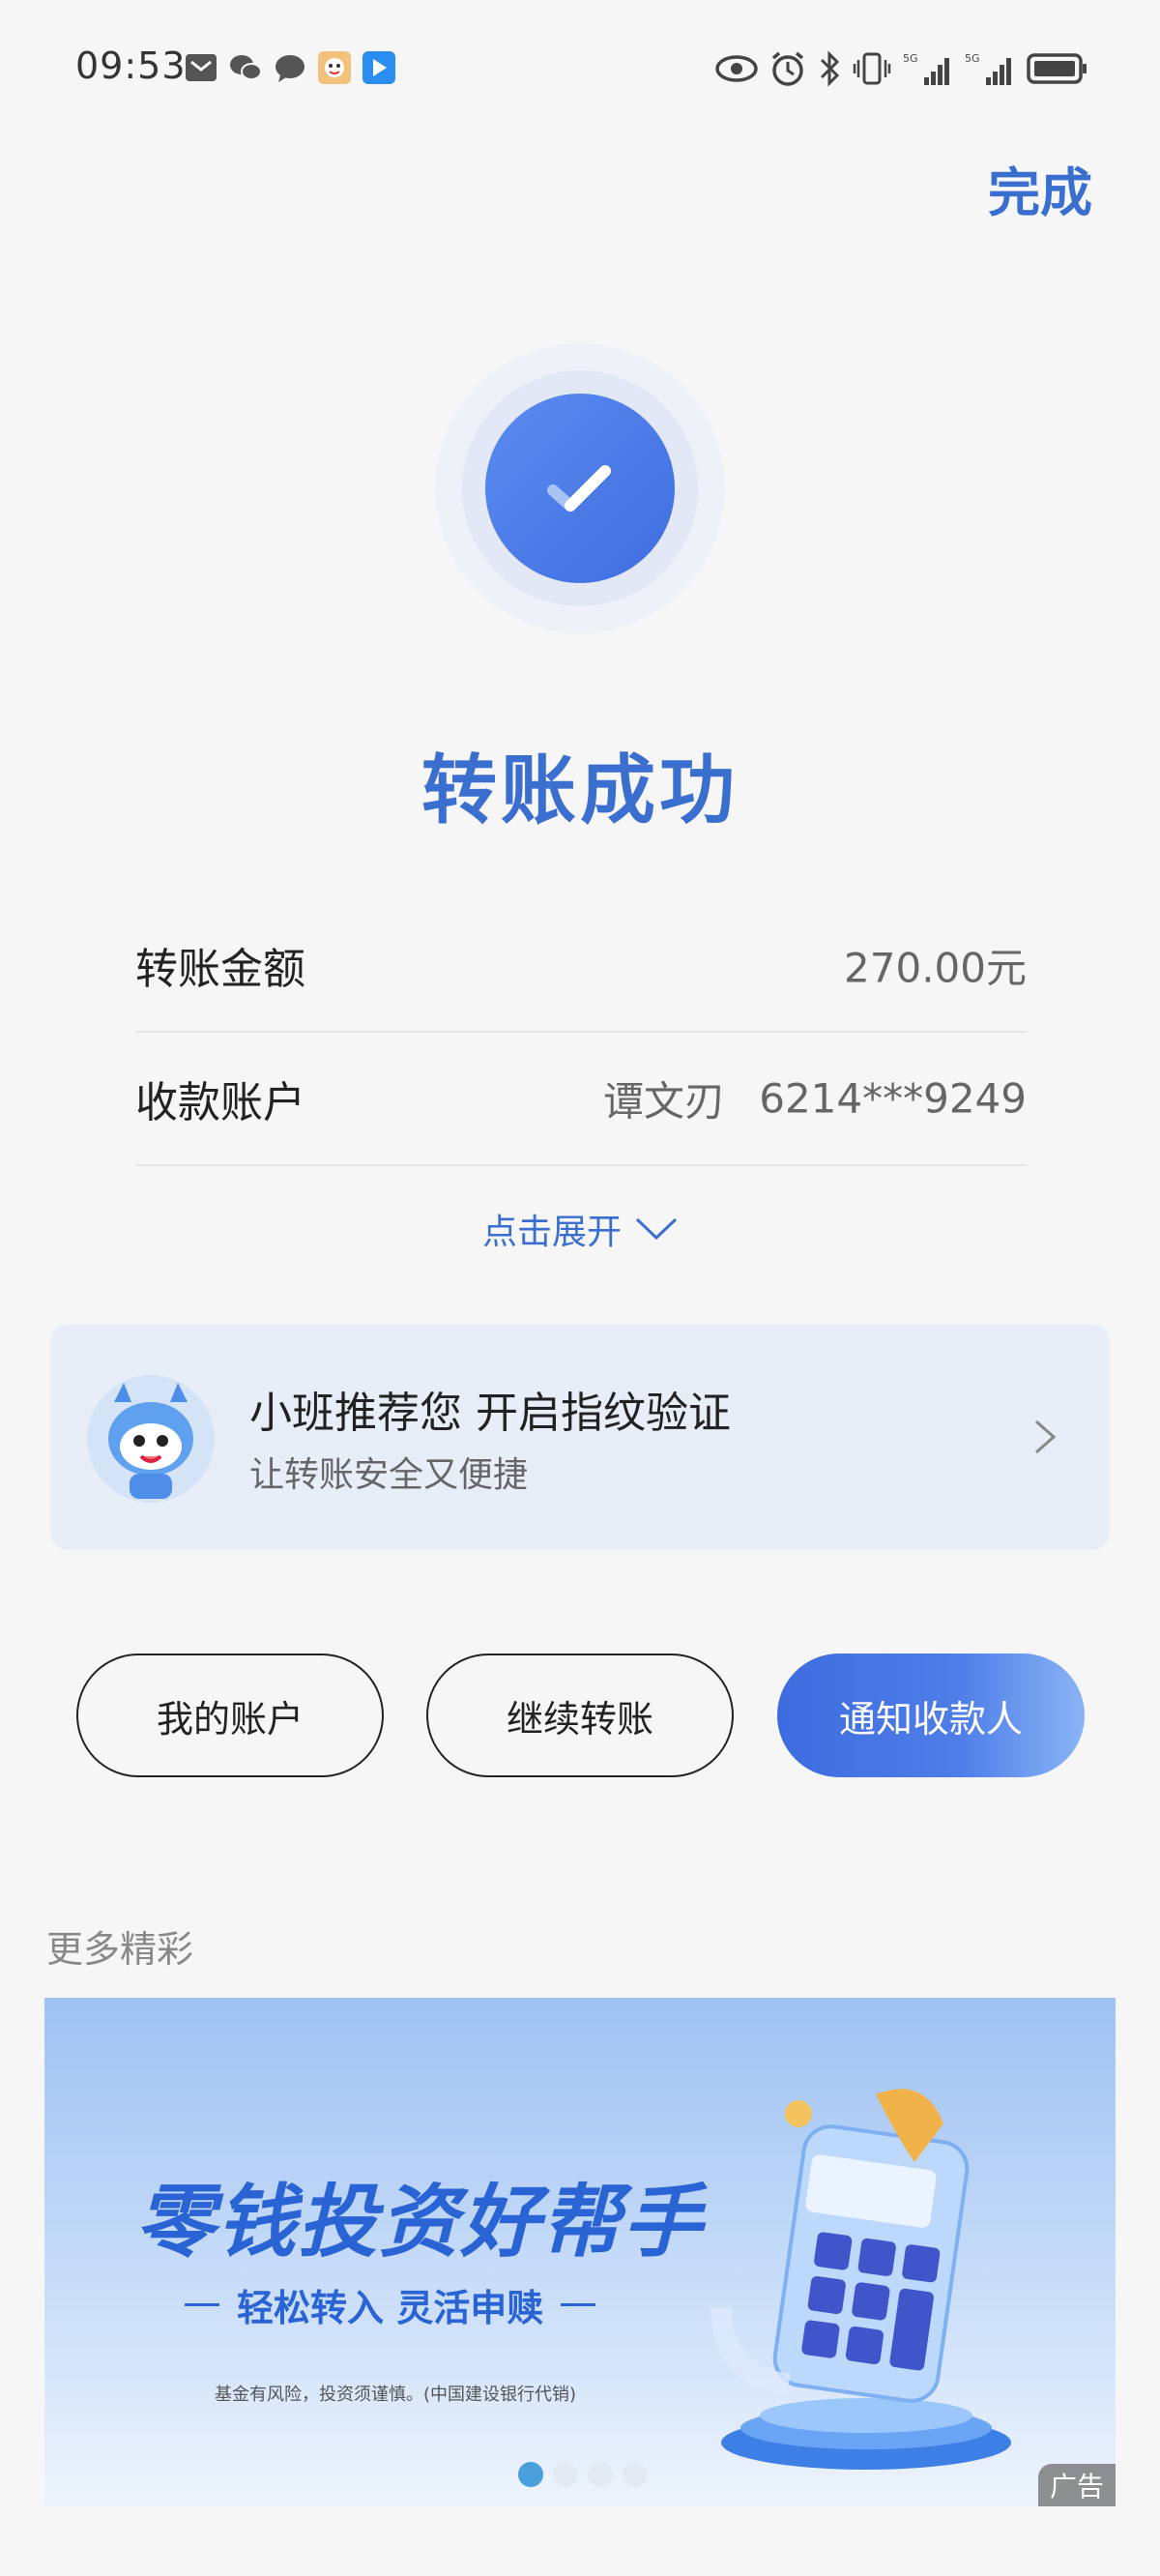 The height and width of the screenshot is (2576, 1160). Describe the element at coordinates (664, 1101) in the screenshot. I see `account-name: 谭文刃` at that location.